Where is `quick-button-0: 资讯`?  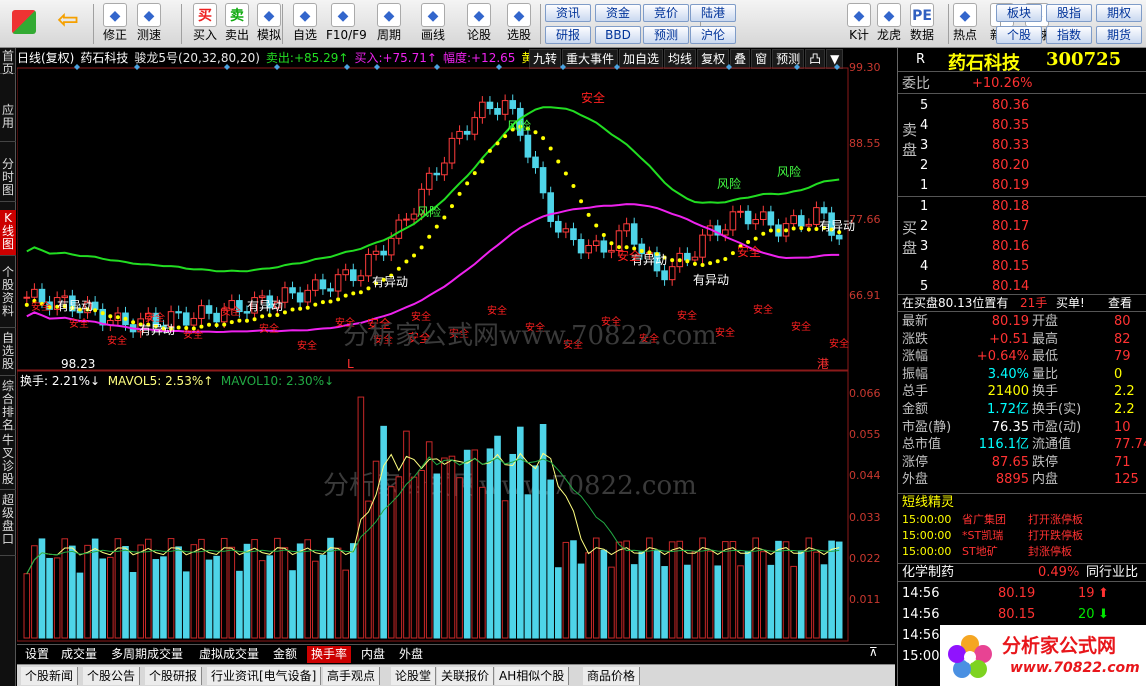 quick-button-0: 资讯 is located at coordinates (568, 13).